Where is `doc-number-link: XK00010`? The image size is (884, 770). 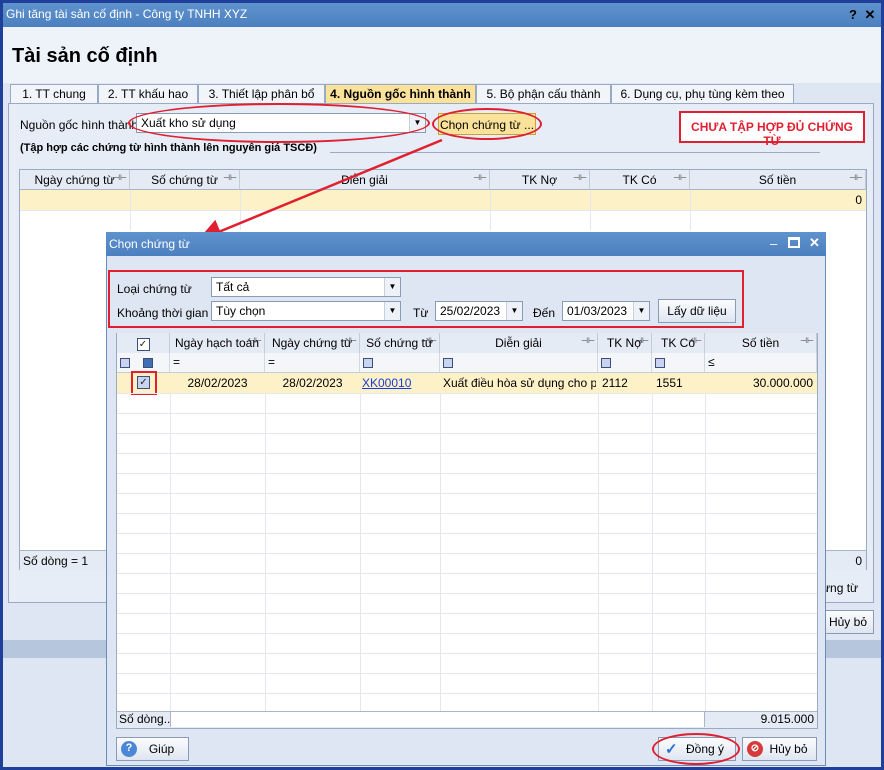 doc-number-link: XK00010 is located at coordinates (400, 383).